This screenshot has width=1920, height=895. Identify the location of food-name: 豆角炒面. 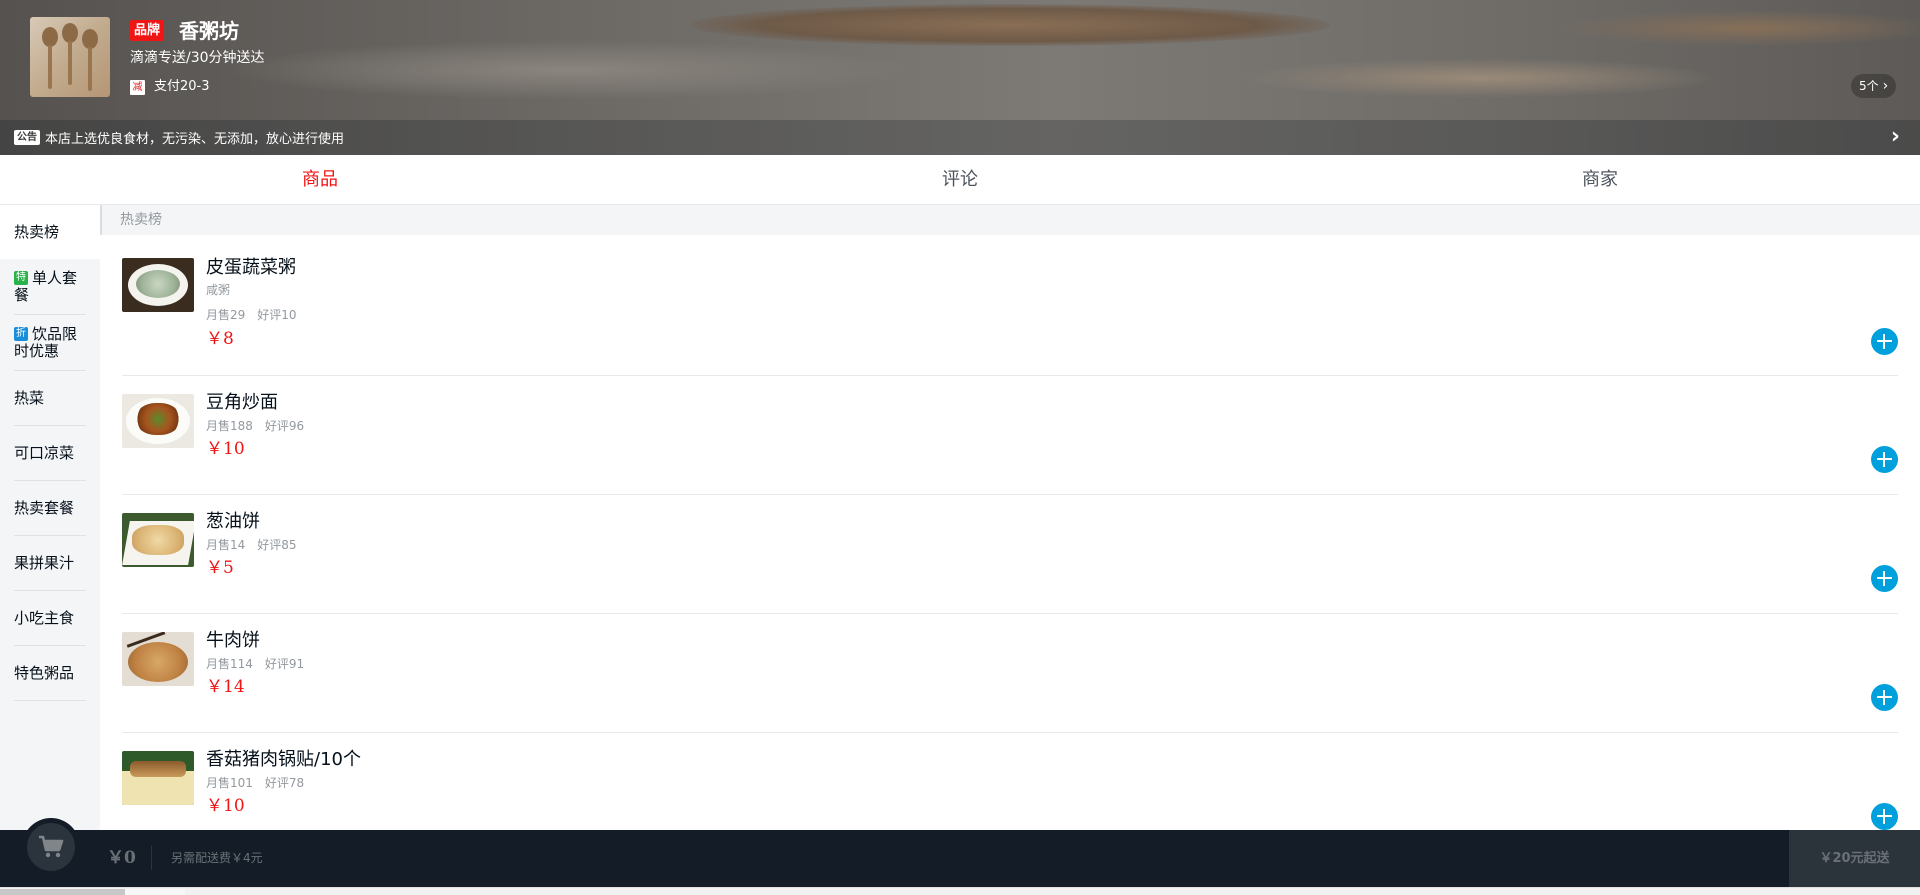
(242, 402).